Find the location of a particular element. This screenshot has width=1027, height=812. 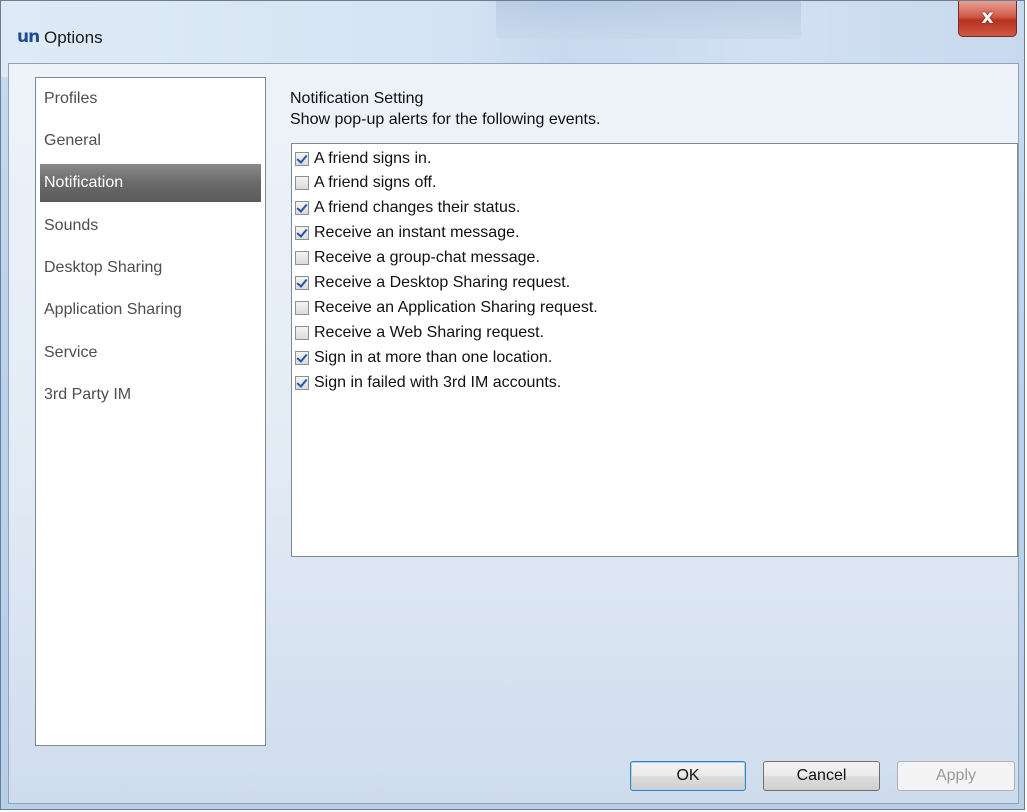

option-friend-signs-in: A friend signs in. is located at coordinates (363, 159).